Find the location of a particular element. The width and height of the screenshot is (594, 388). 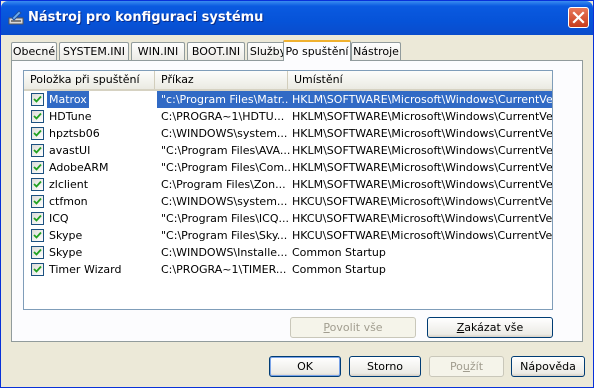

column-header-location: Umístění is located at coordinates (420, 80).